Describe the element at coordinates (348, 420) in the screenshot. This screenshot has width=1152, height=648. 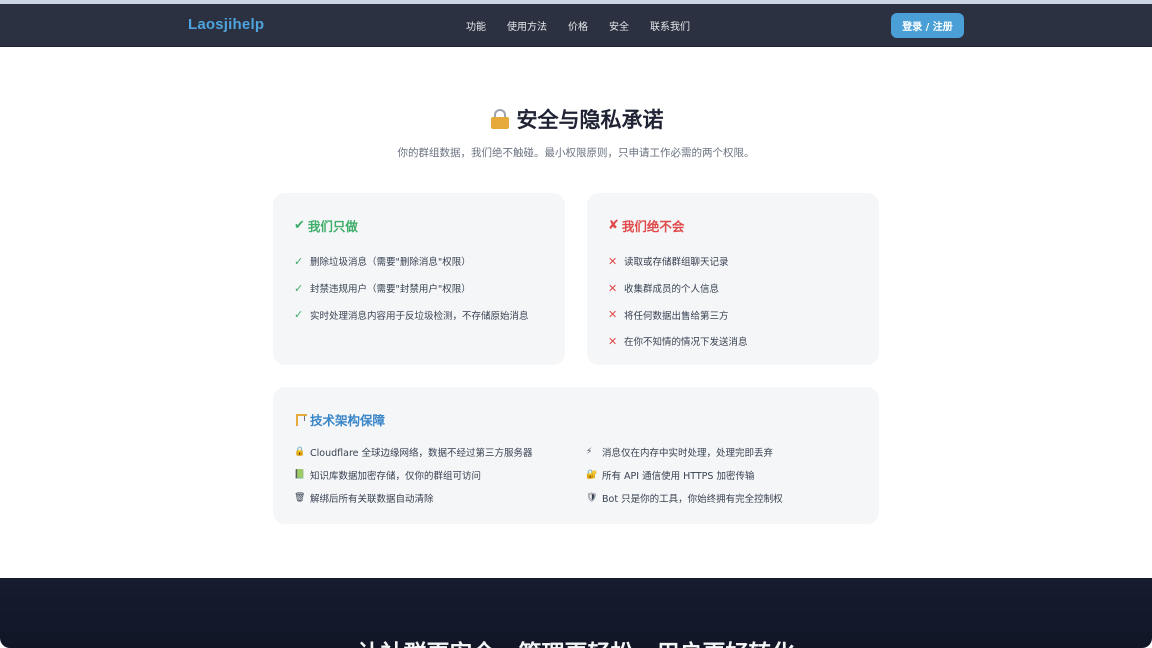
I see `tech-architecture-title: 技术架构保障` at that location.